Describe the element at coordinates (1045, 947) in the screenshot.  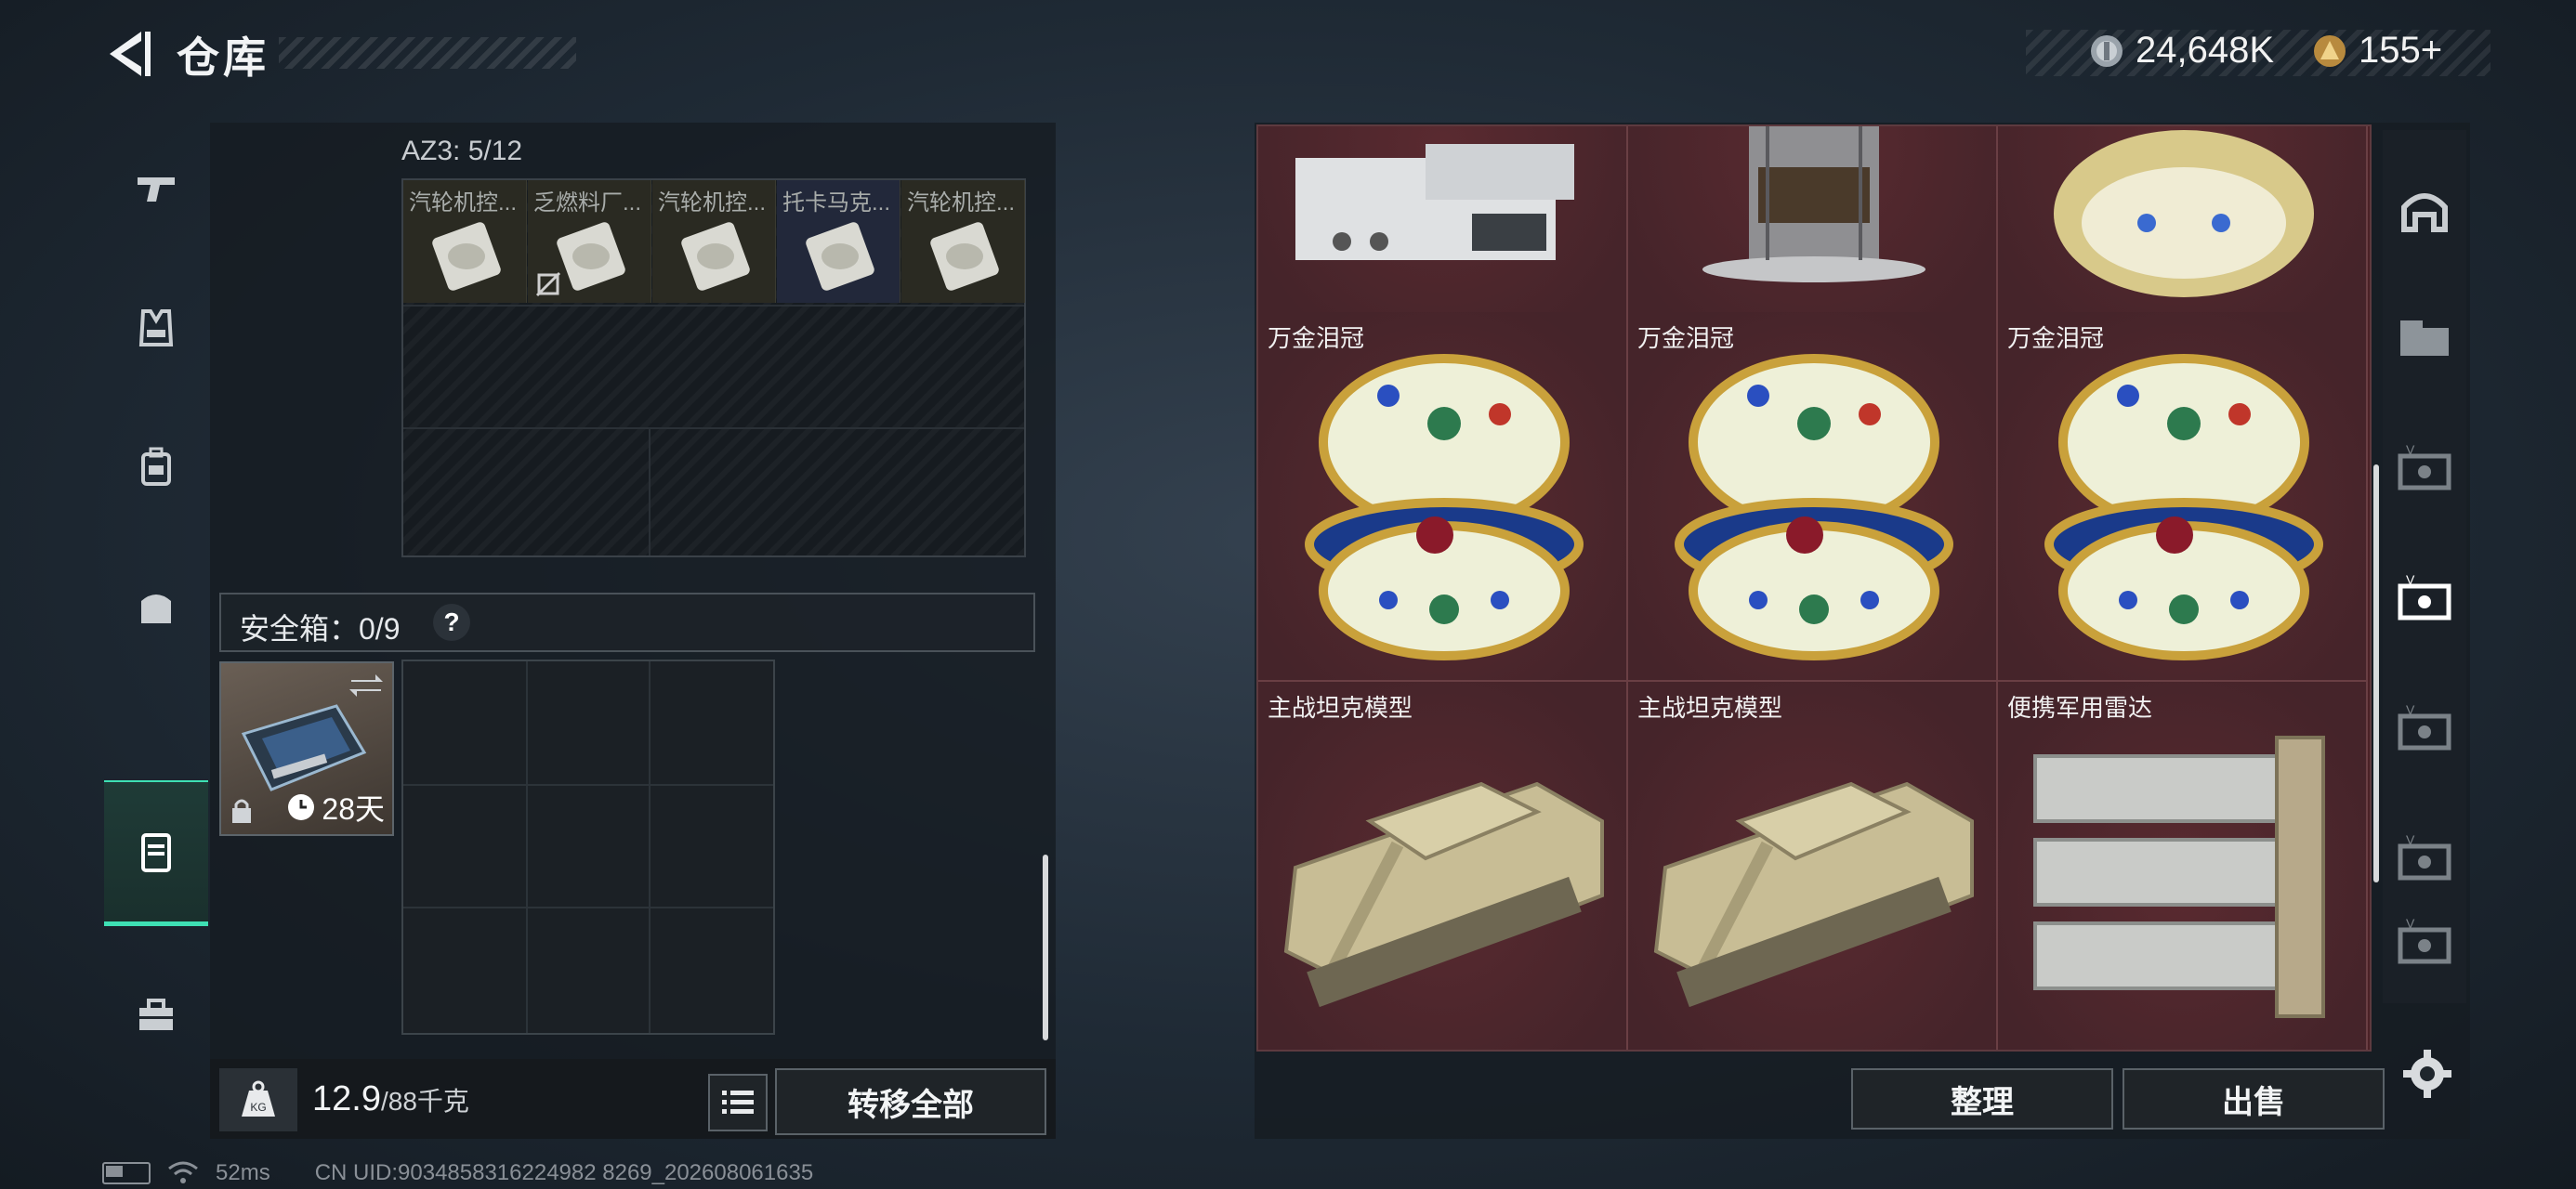
I see `left-scrollbar` at that location.